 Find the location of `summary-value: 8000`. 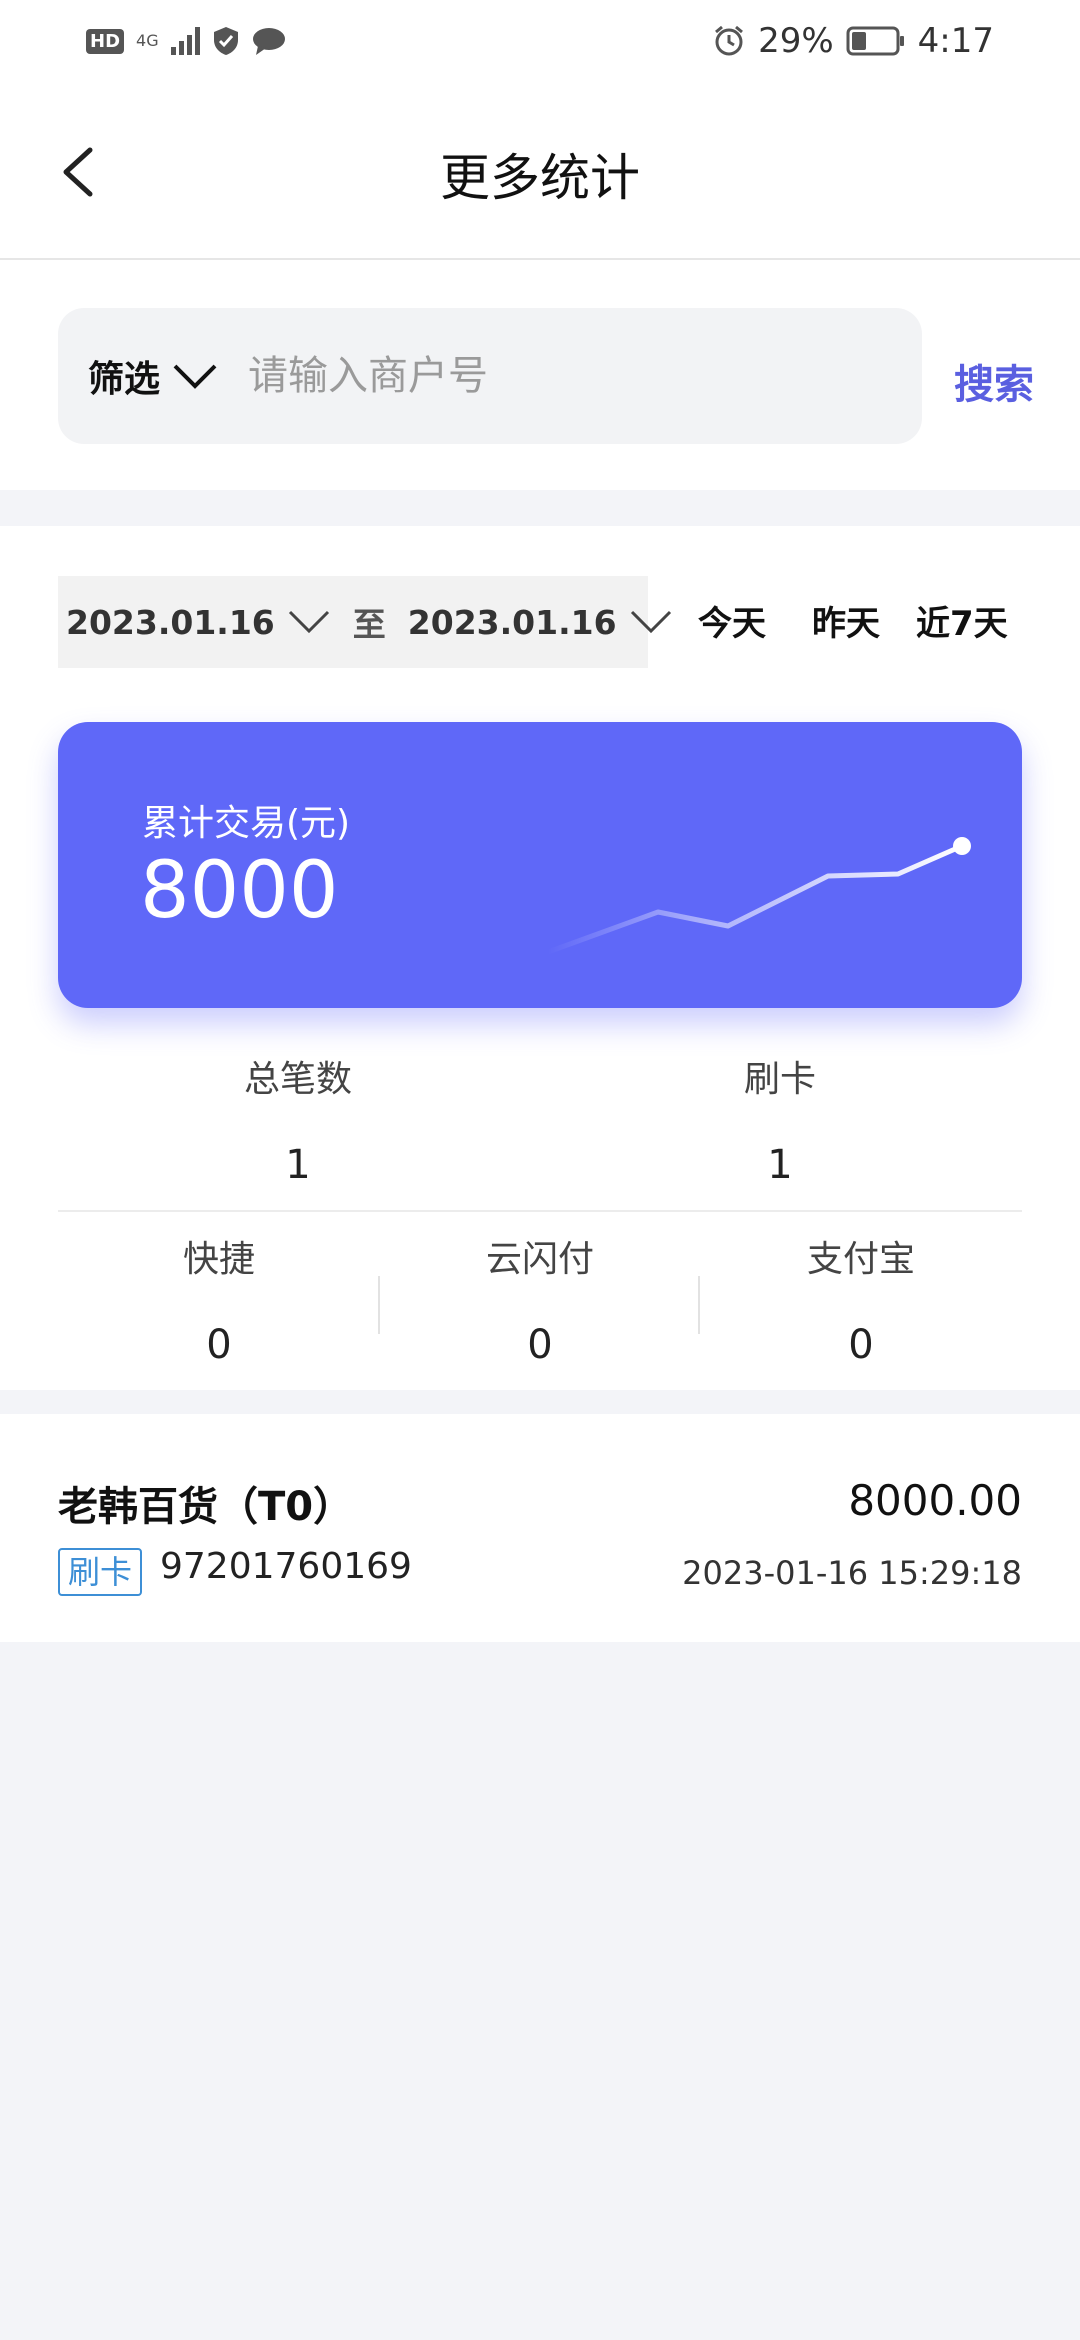

summary-value: 8000 is located at coordinates (239, 891).